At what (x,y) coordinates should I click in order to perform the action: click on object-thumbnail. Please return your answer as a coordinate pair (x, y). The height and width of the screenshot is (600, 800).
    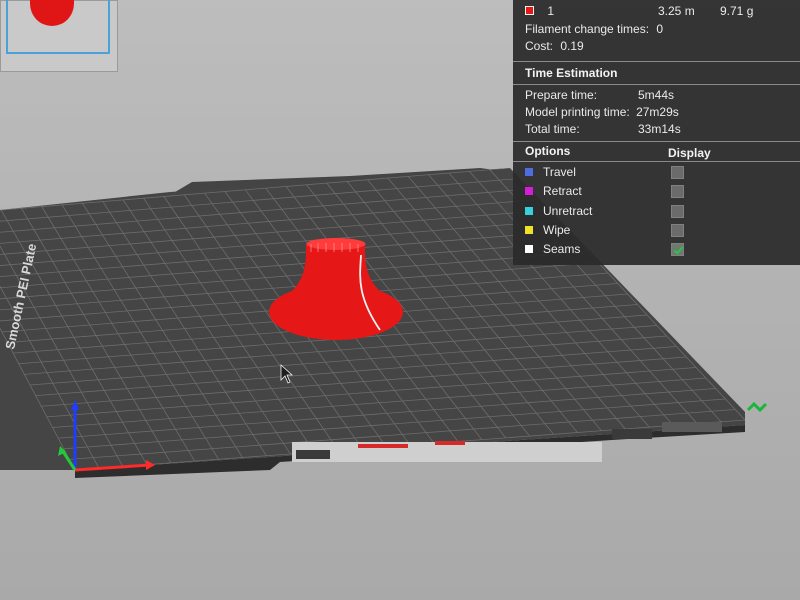
    Looking at the image, I should click on (59, 36).